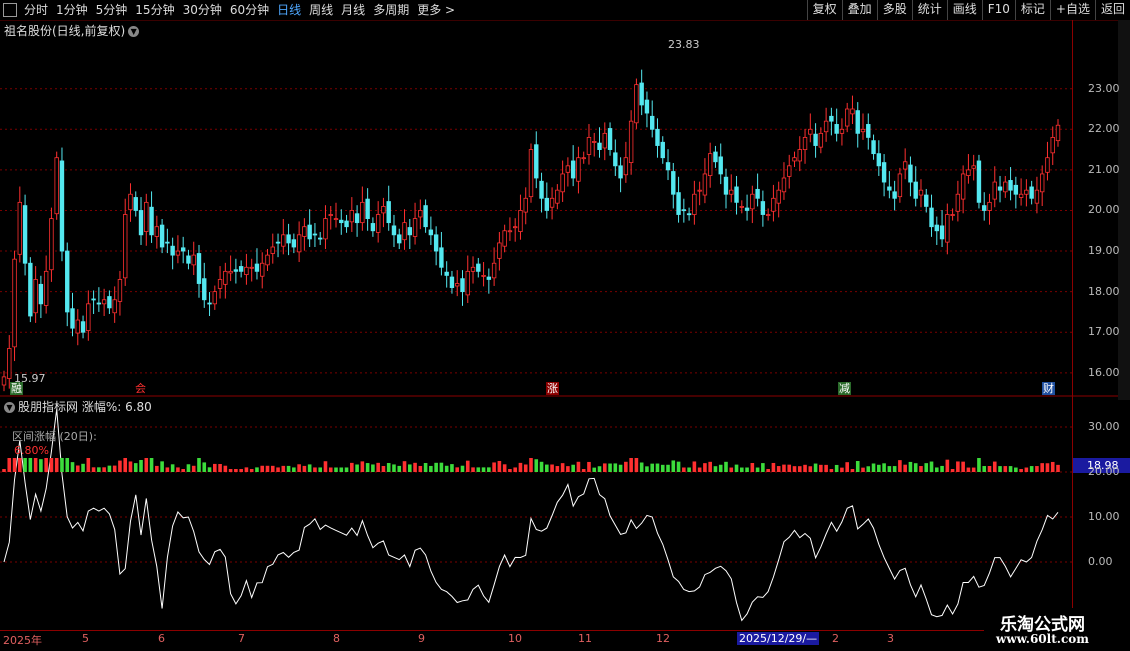  I want to click on indicator-label: 区间涨幅 (20日):, so click(54, 436).